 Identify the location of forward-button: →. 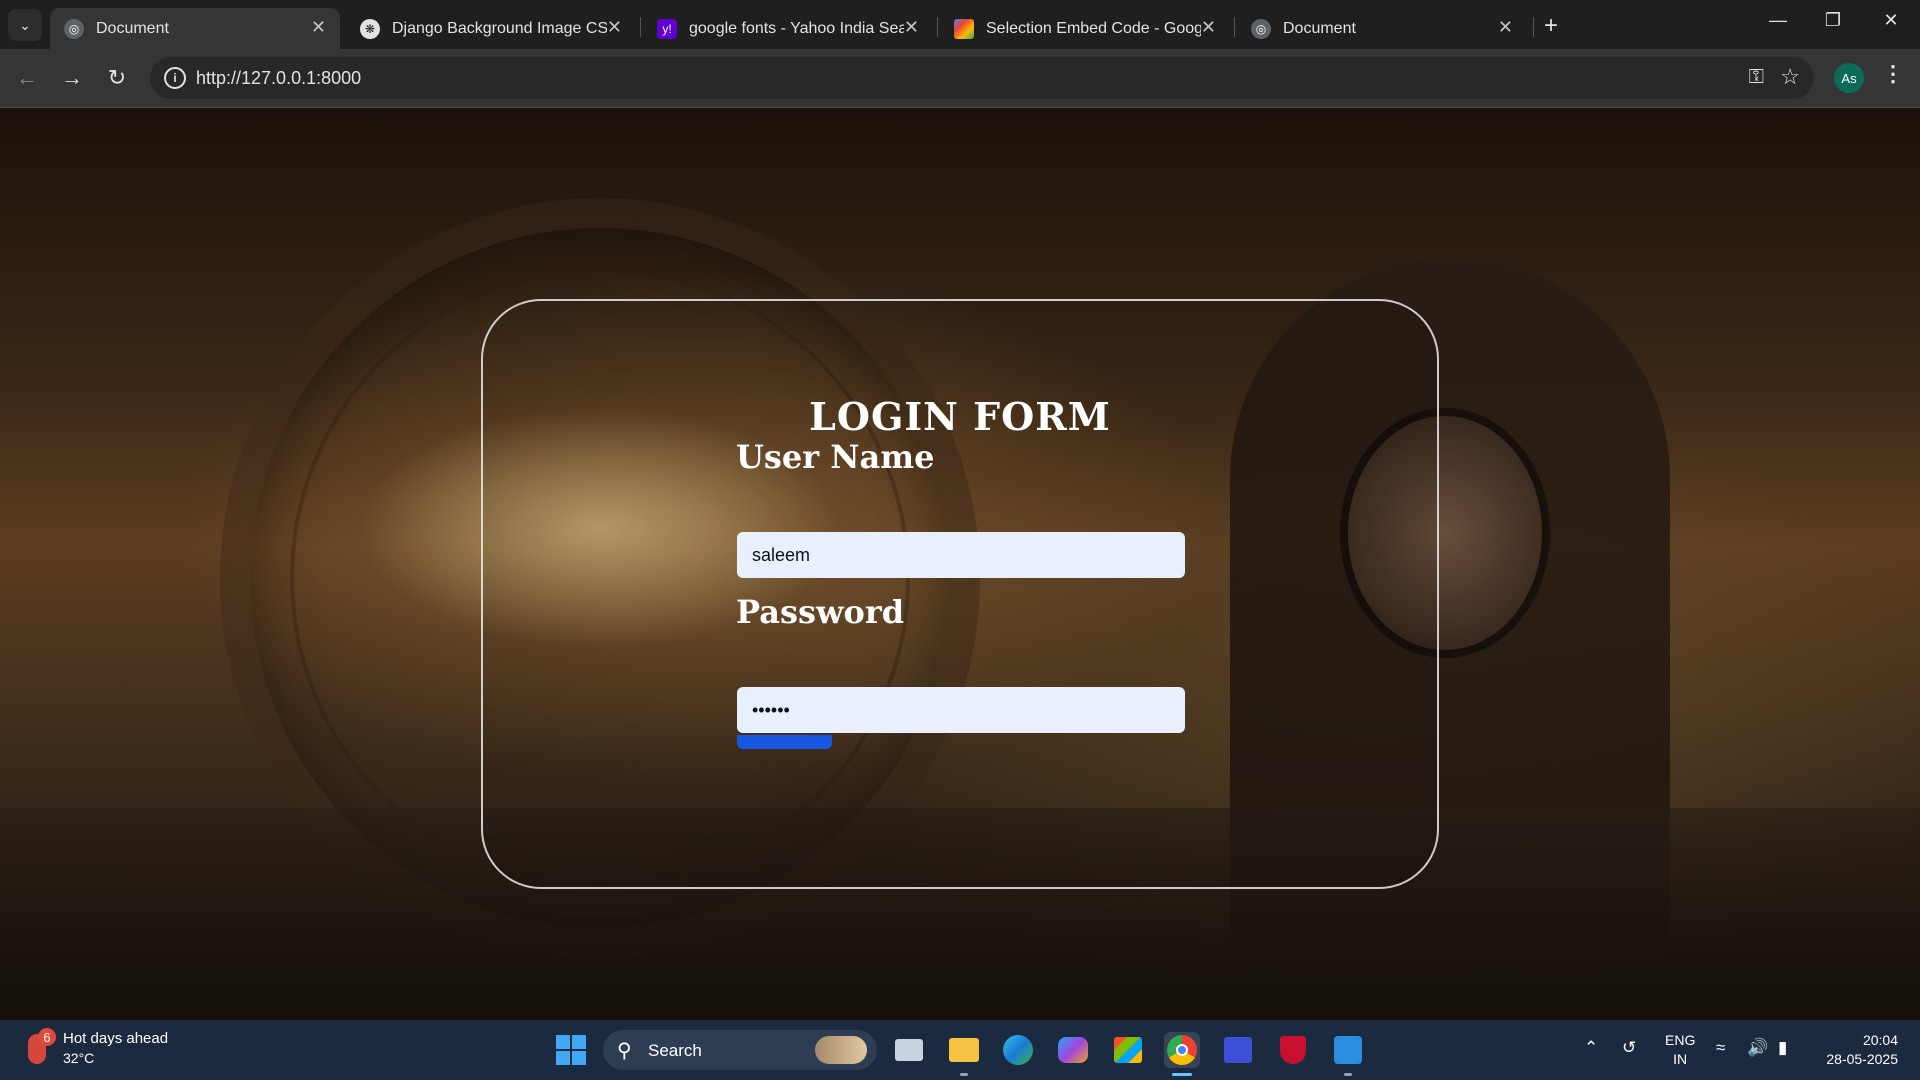
(72, 78).